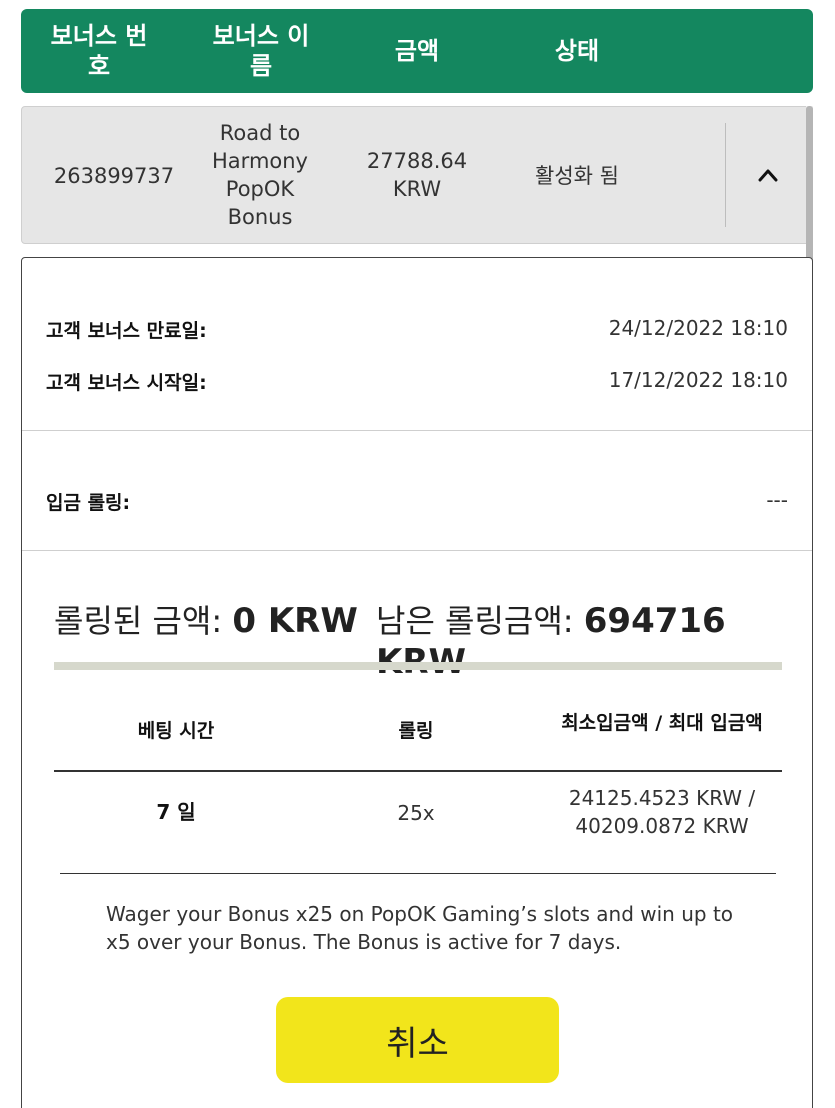 This screenshot has height=1108, width=835. I want to click on rolling-progress-bar, so click(418, 666).